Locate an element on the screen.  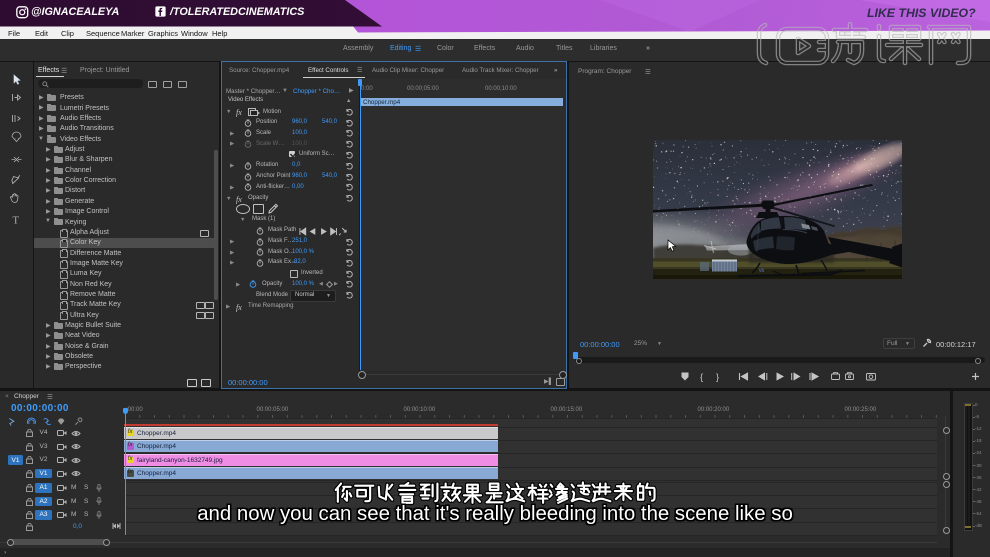
svg-text: T is located at coordinates (16, 221).